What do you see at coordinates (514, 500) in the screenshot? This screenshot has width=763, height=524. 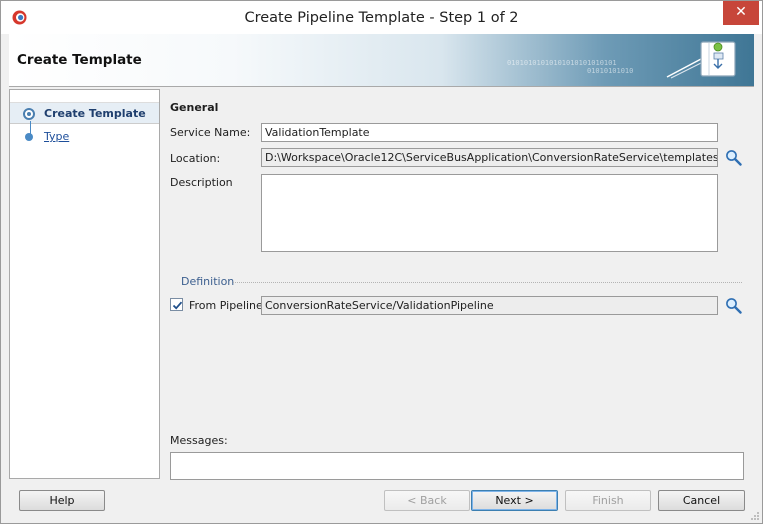 I see `next-button: Next >` at bounding box center [514, 500].